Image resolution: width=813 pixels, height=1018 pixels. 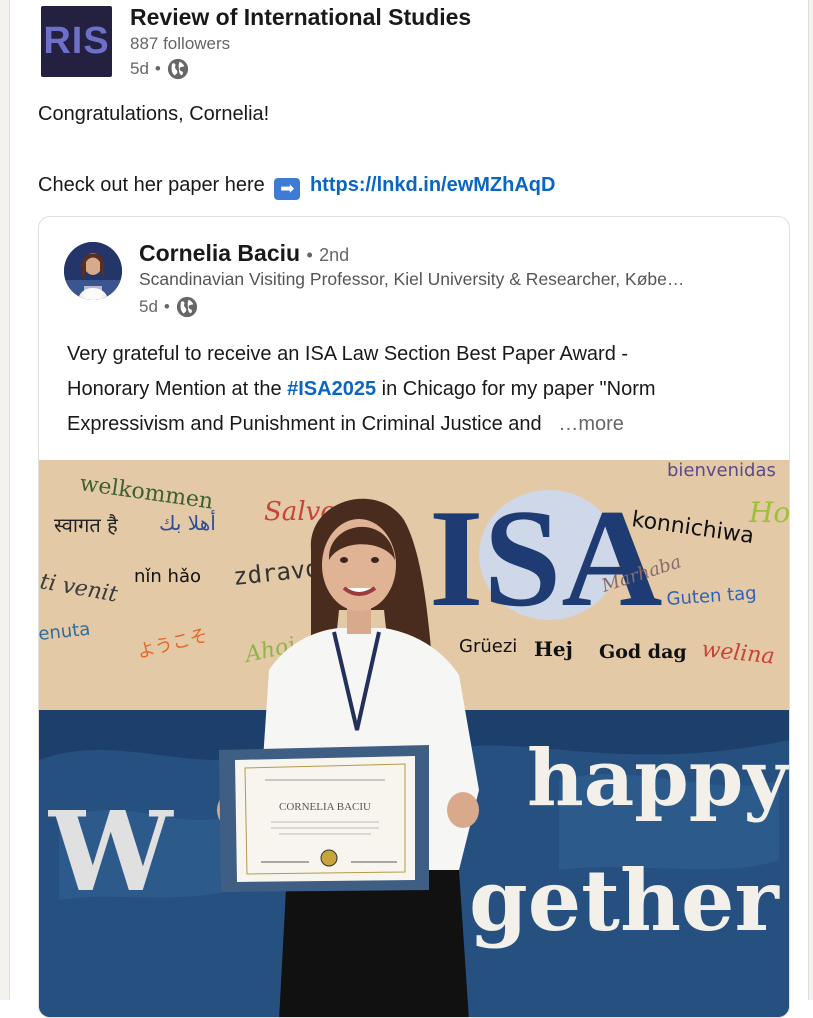 What do you see at coordinates (111, 851) in the screenshot?
I see `svg-text: W` at bounding box center [111, 851].